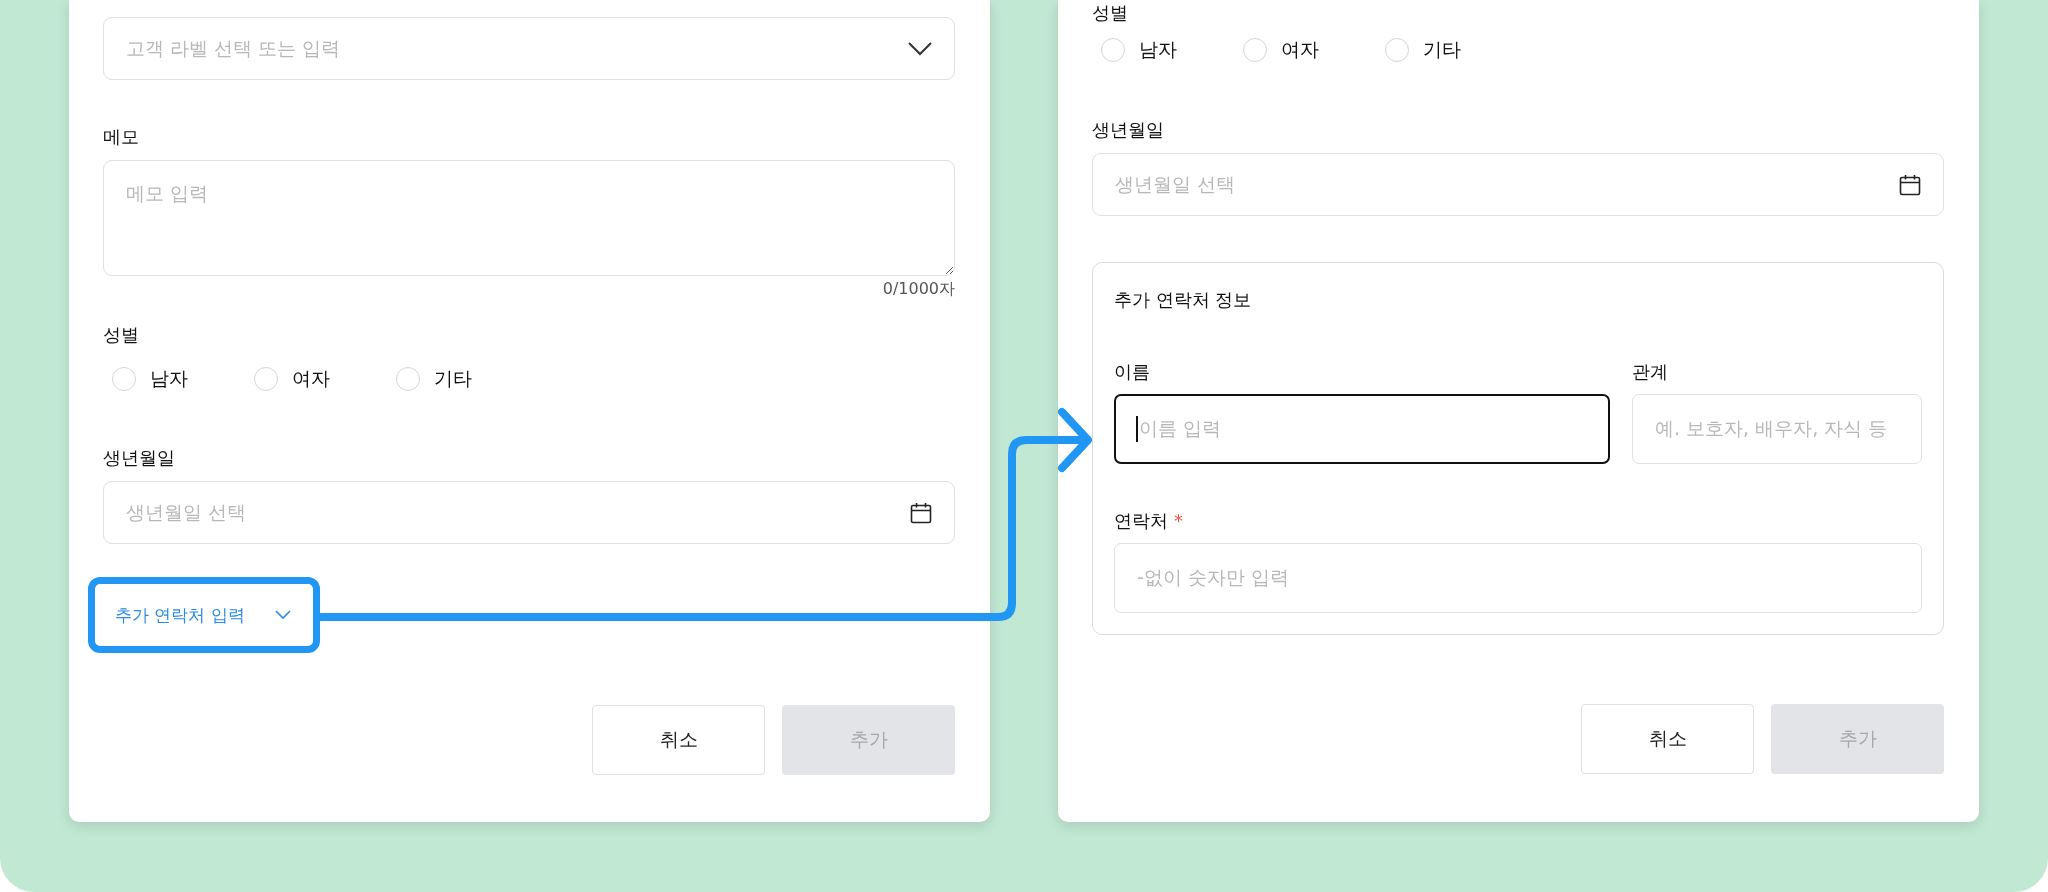  Describe the element at coordinates (529, 218) in the screenshot. I see `memo-field: 메모 입력` at that location.